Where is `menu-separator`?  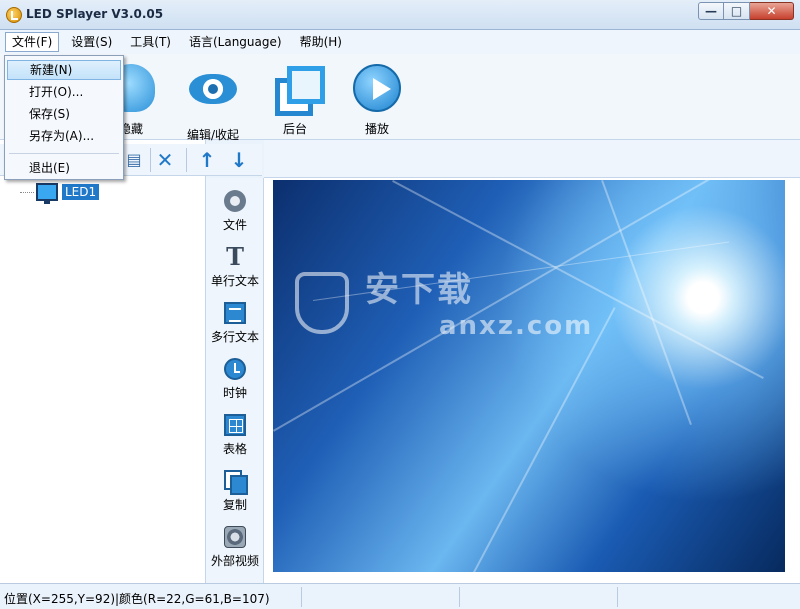
menu-separator is located at coordinates (64, 153).